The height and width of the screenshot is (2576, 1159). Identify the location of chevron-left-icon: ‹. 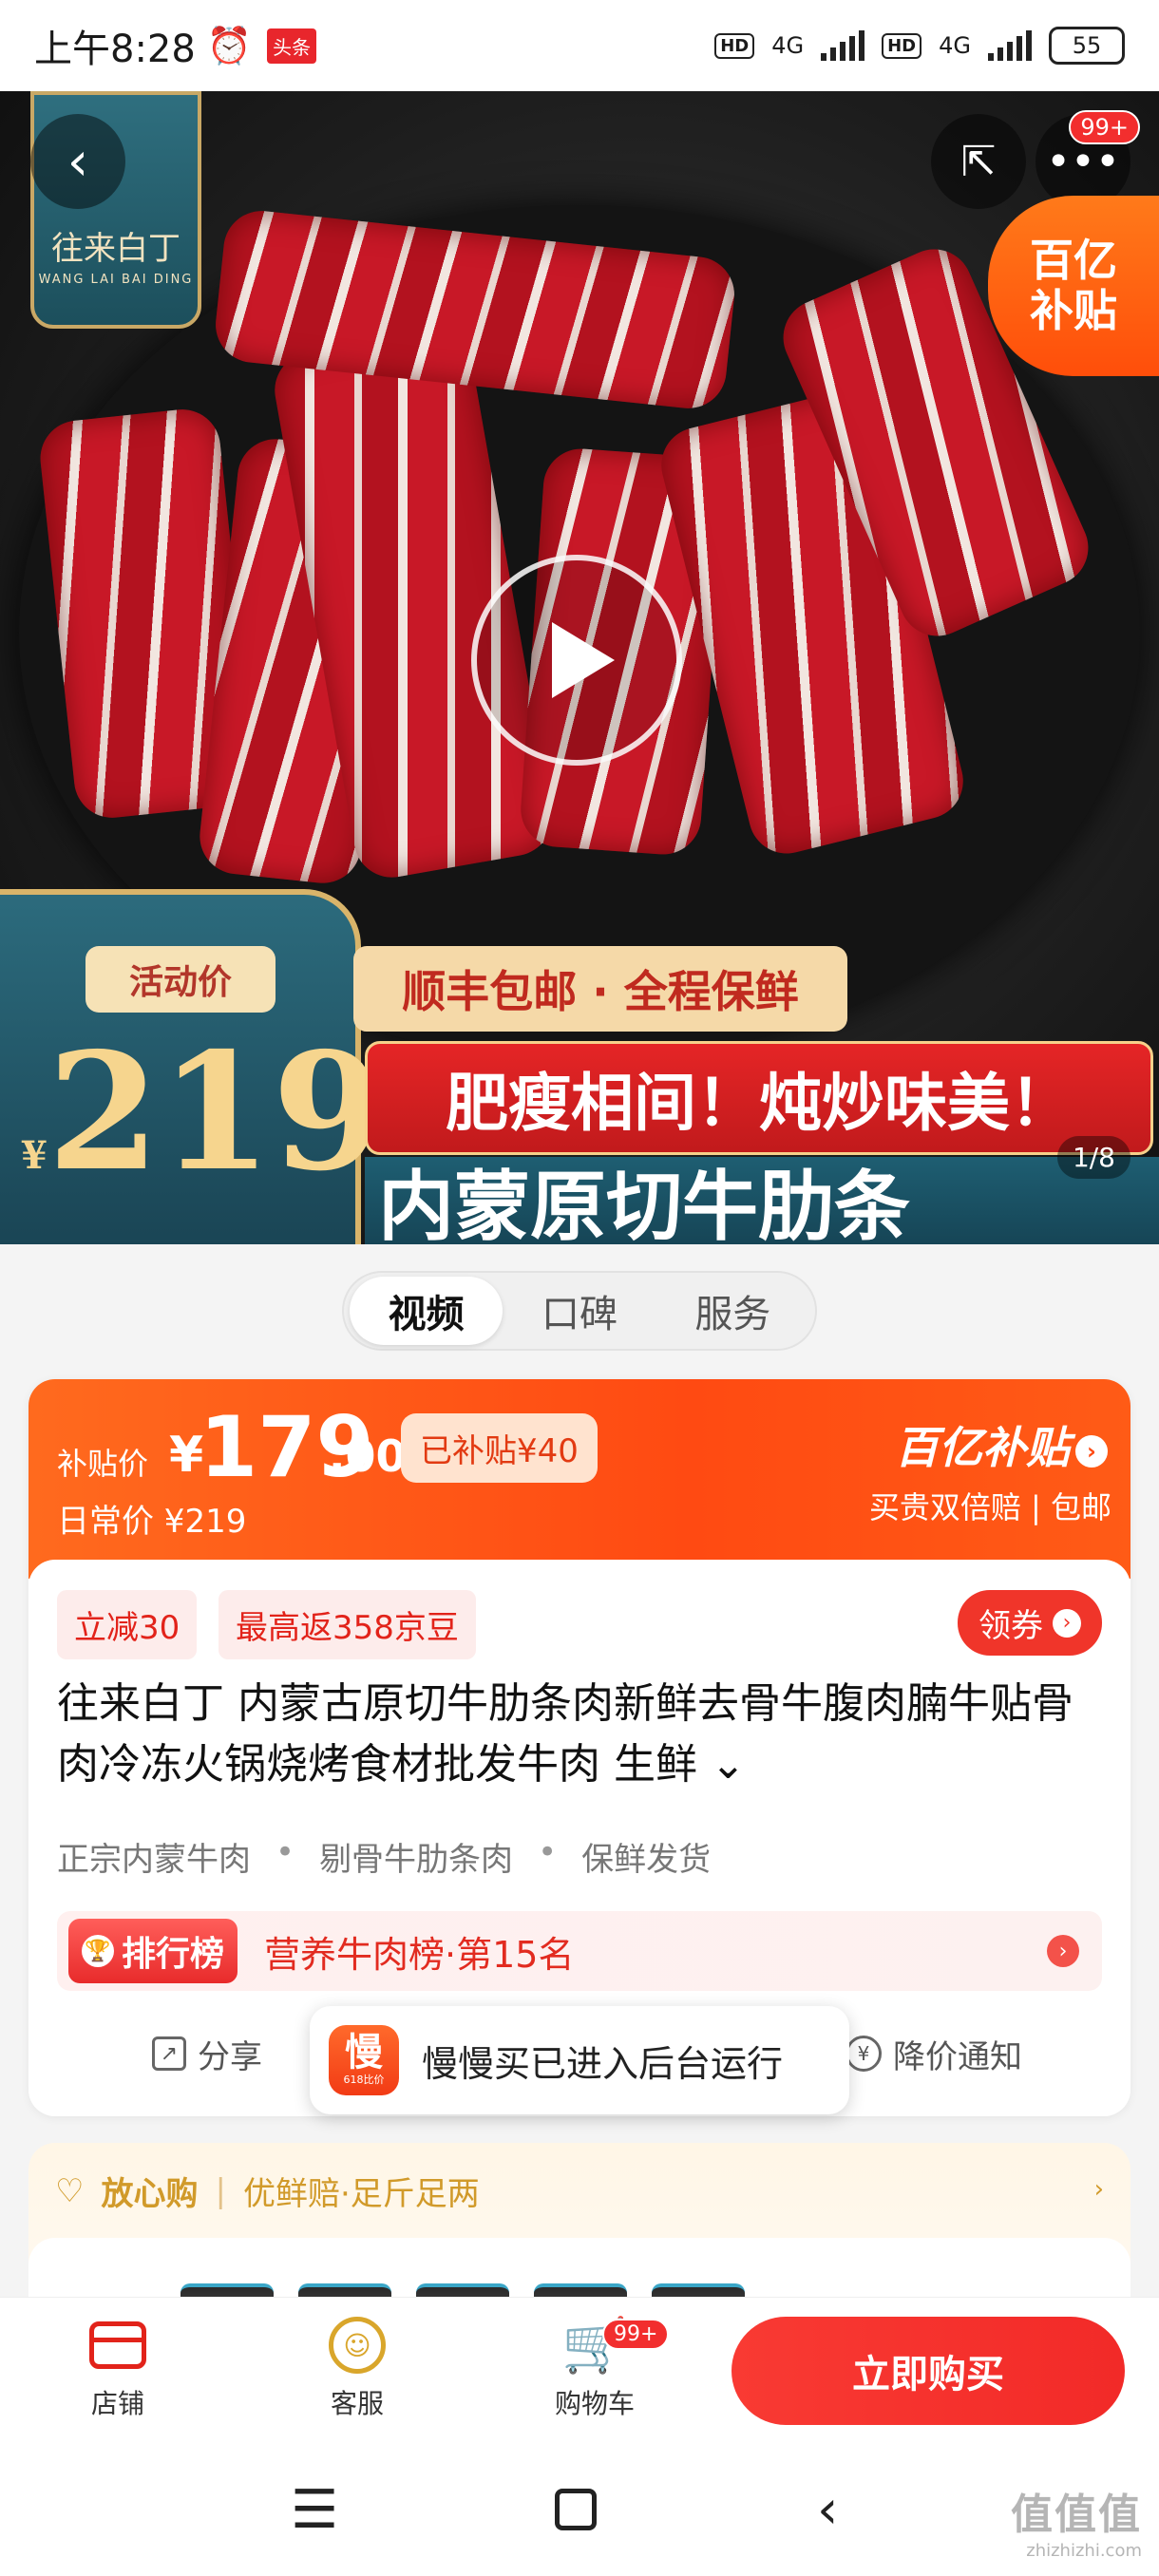
(77, 161).